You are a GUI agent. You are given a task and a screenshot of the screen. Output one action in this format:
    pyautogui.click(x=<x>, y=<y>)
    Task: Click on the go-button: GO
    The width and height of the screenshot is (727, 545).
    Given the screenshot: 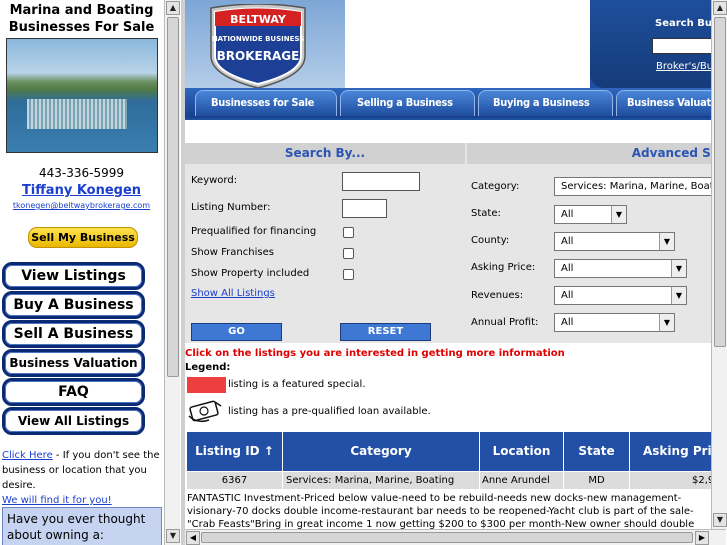 What is the action you would take?
    pyautogui.click(x=236, y=332)
    